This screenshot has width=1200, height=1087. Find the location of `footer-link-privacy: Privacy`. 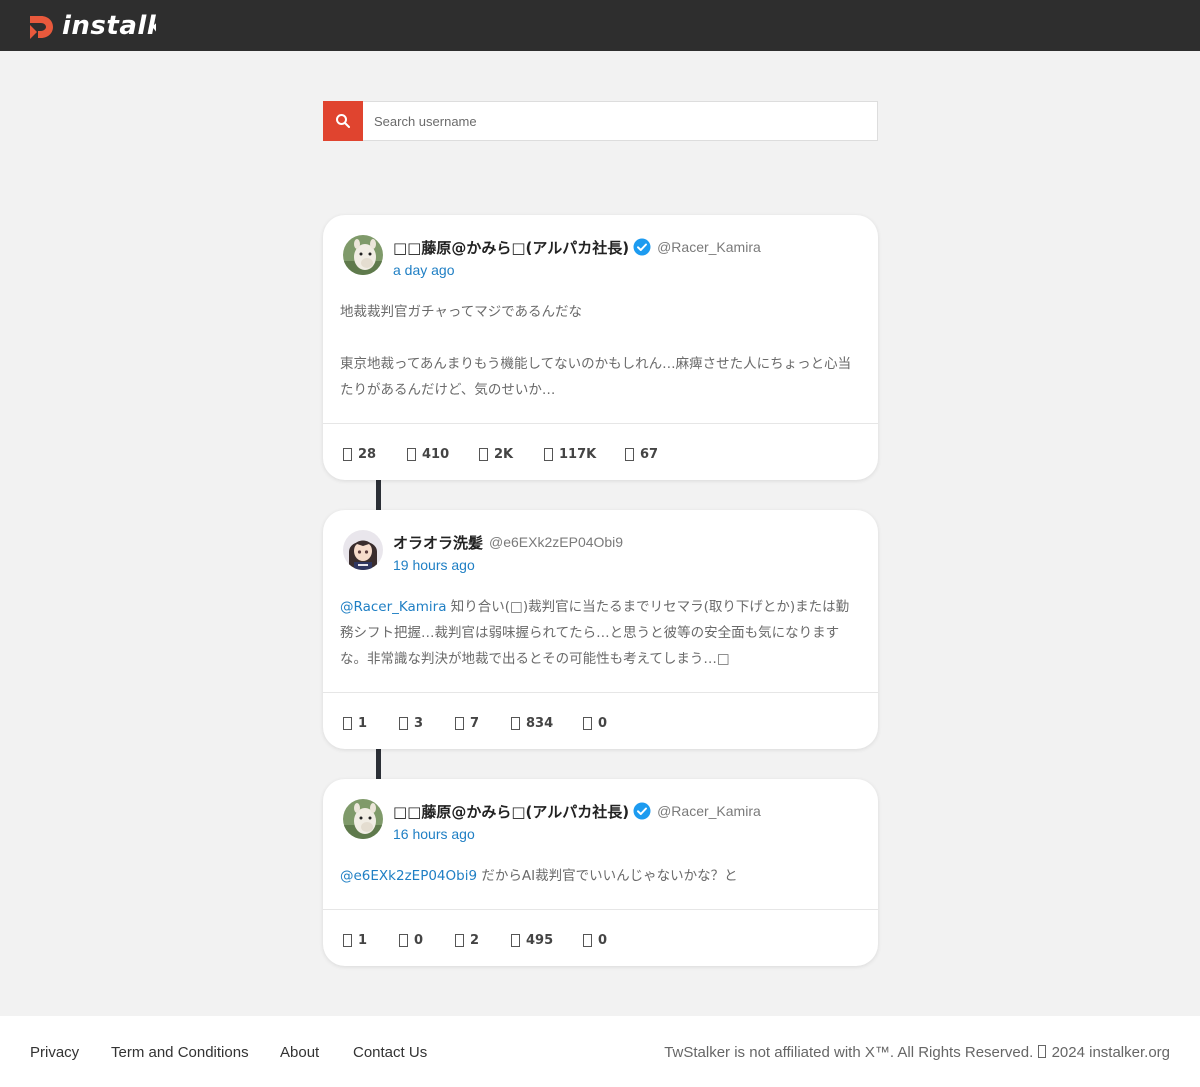

footer-link-privacy: Privacy is located at coordinates (54, 1052).